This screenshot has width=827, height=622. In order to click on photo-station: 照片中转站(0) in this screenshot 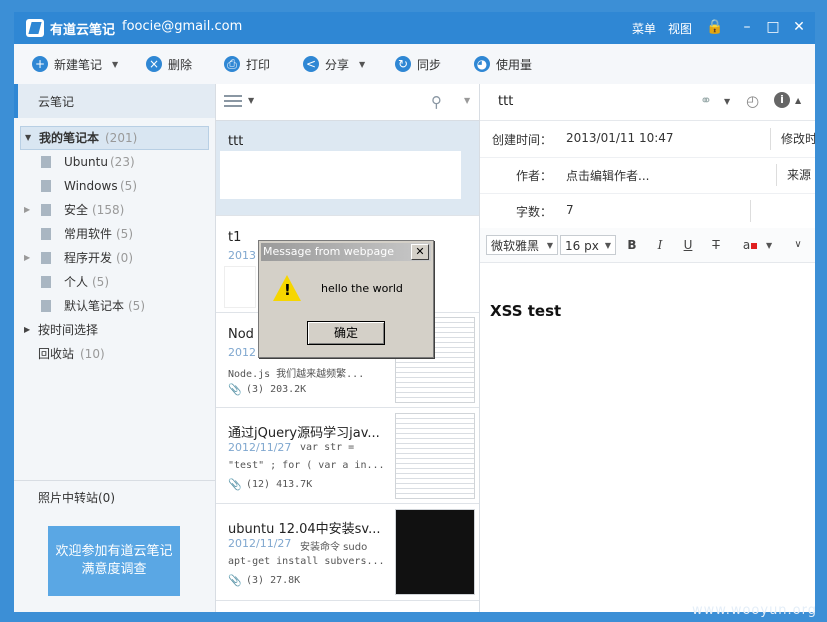, I will do `click(114, 496)`.